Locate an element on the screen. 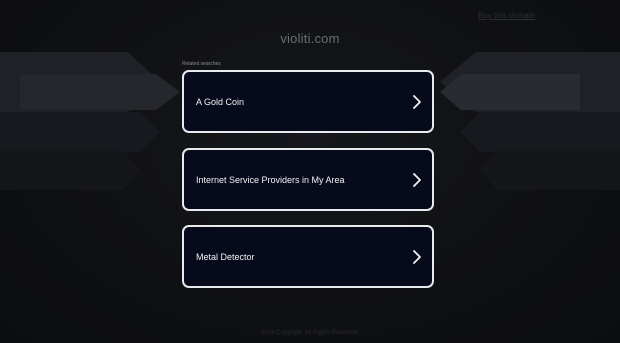  domain-title: violiti.com is located at coordinates (310, 38).